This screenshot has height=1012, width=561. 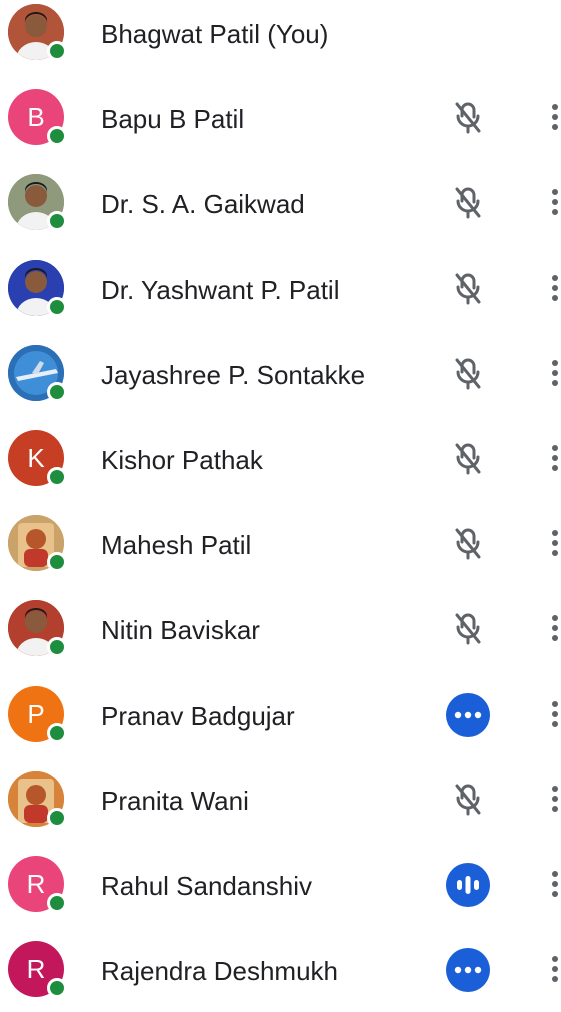 What do you see at coordinates (36, 713) in the screenshot?
I see `avatar-initial: P` at bounding box center [36, 713].